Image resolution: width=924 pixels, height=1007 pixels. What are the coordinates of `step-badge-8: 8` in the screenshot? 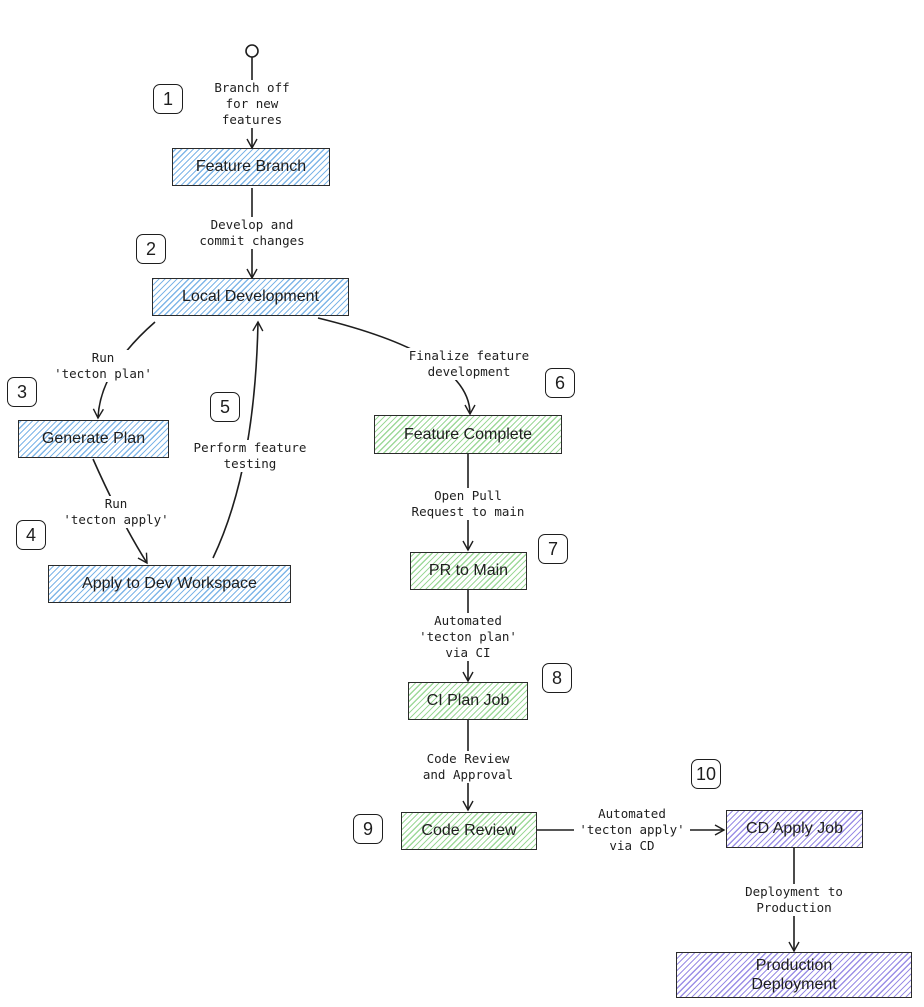 It's located at (557, 678).